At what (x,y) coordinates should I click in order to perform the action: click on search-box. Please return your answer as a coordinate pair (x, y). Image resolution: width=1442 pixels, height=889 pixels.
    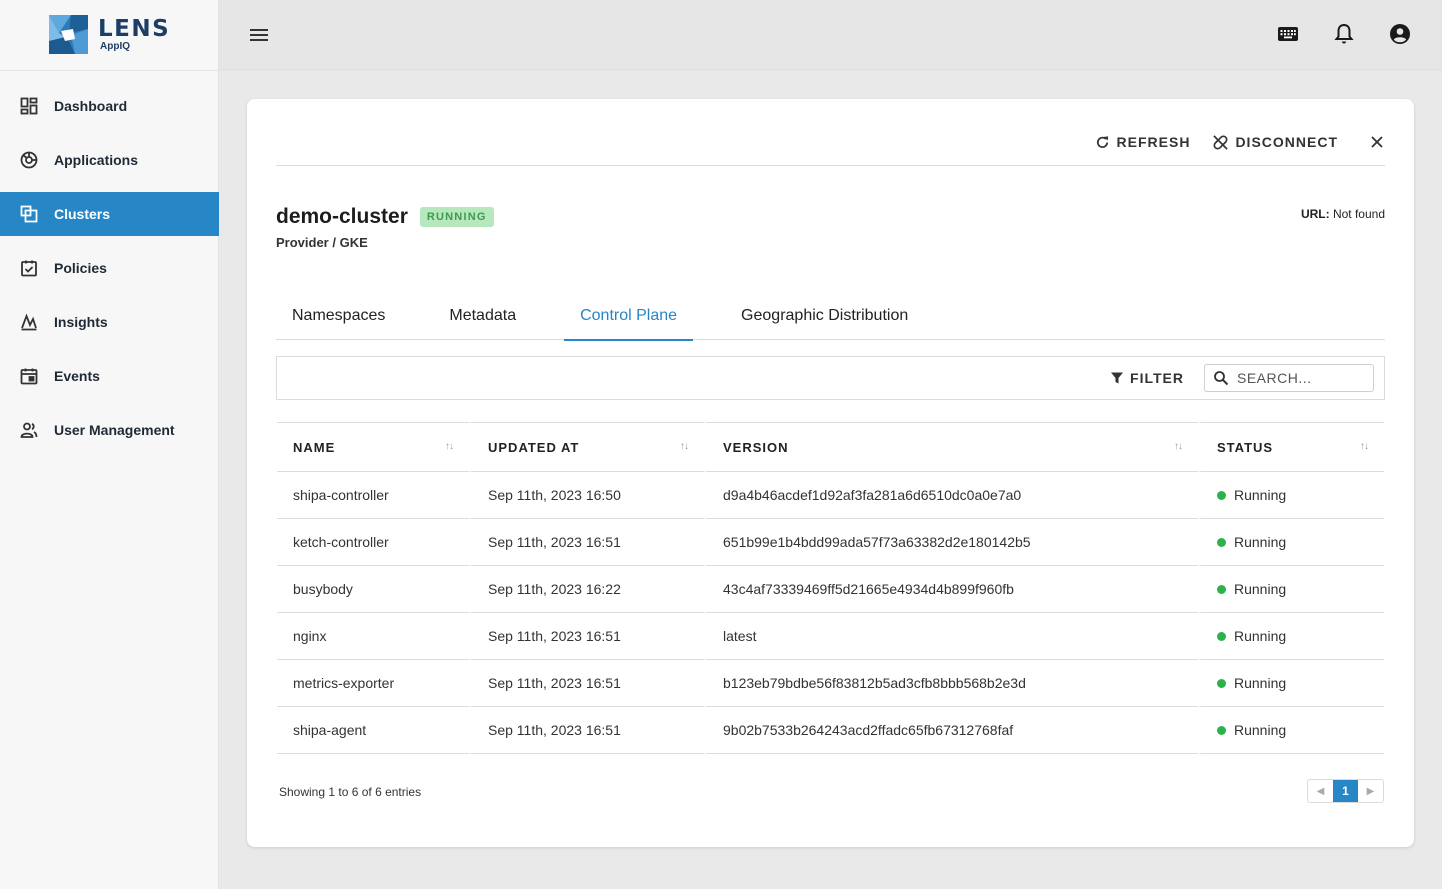
    Looking at the image, I should click on (1289, 378).